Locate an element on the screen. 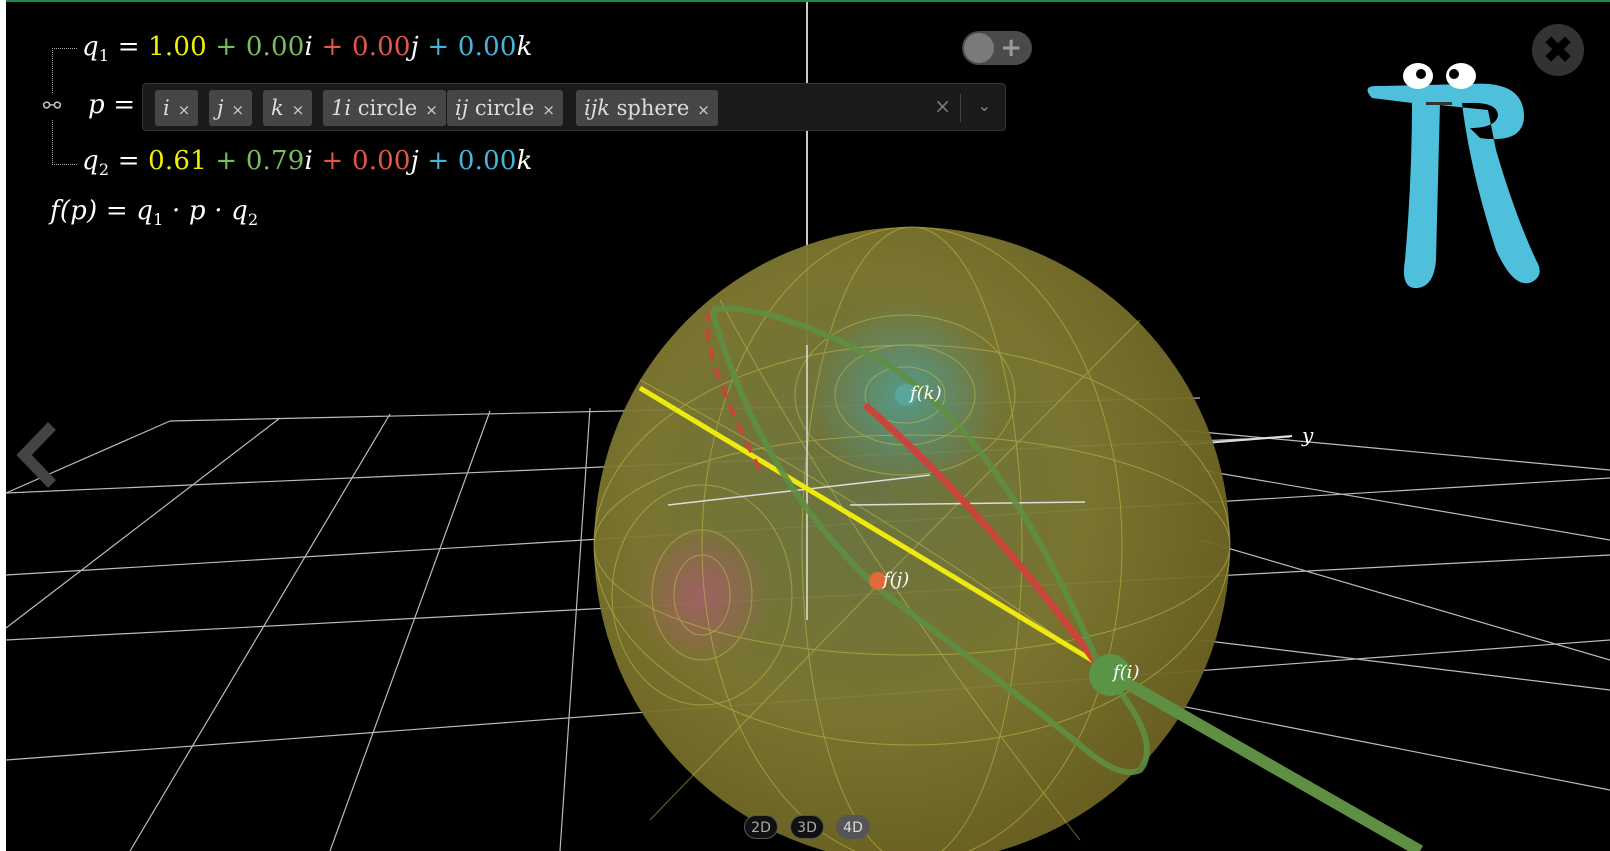 Image resolution: width=1610 pixels, height=851 pixels. view-2d-button: 2D is located at coordinates (761, 827).